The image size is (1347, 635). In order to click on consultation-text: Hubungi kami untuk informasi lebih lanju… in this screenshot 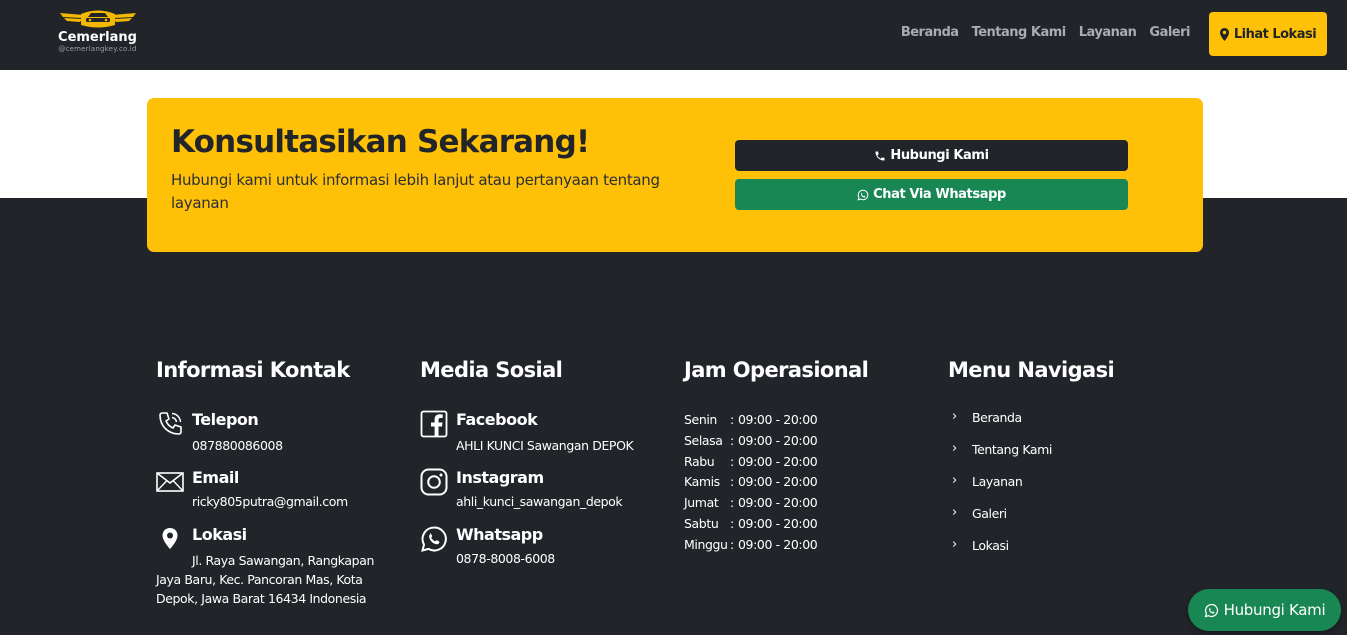, I will do `click(415, 191)`.